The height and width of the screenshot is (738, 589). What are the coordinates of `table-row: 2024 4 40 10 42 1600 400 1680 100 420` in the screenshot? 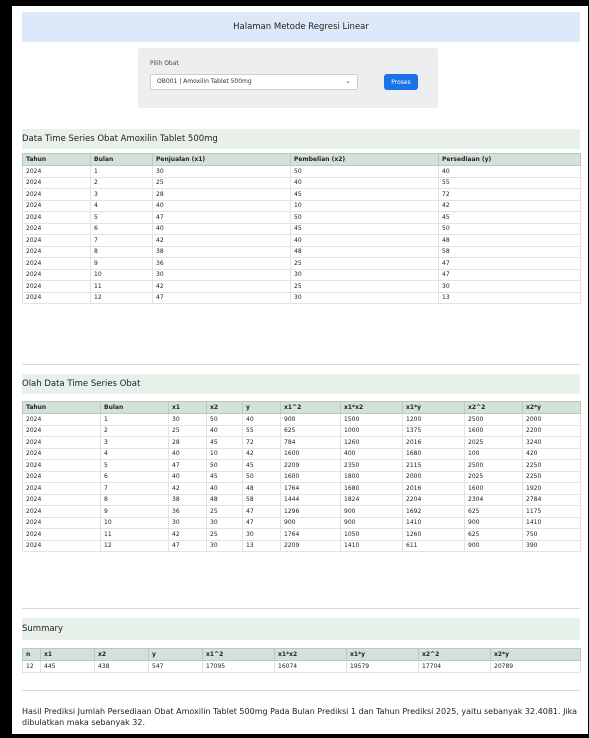 It's located at (301, 453).